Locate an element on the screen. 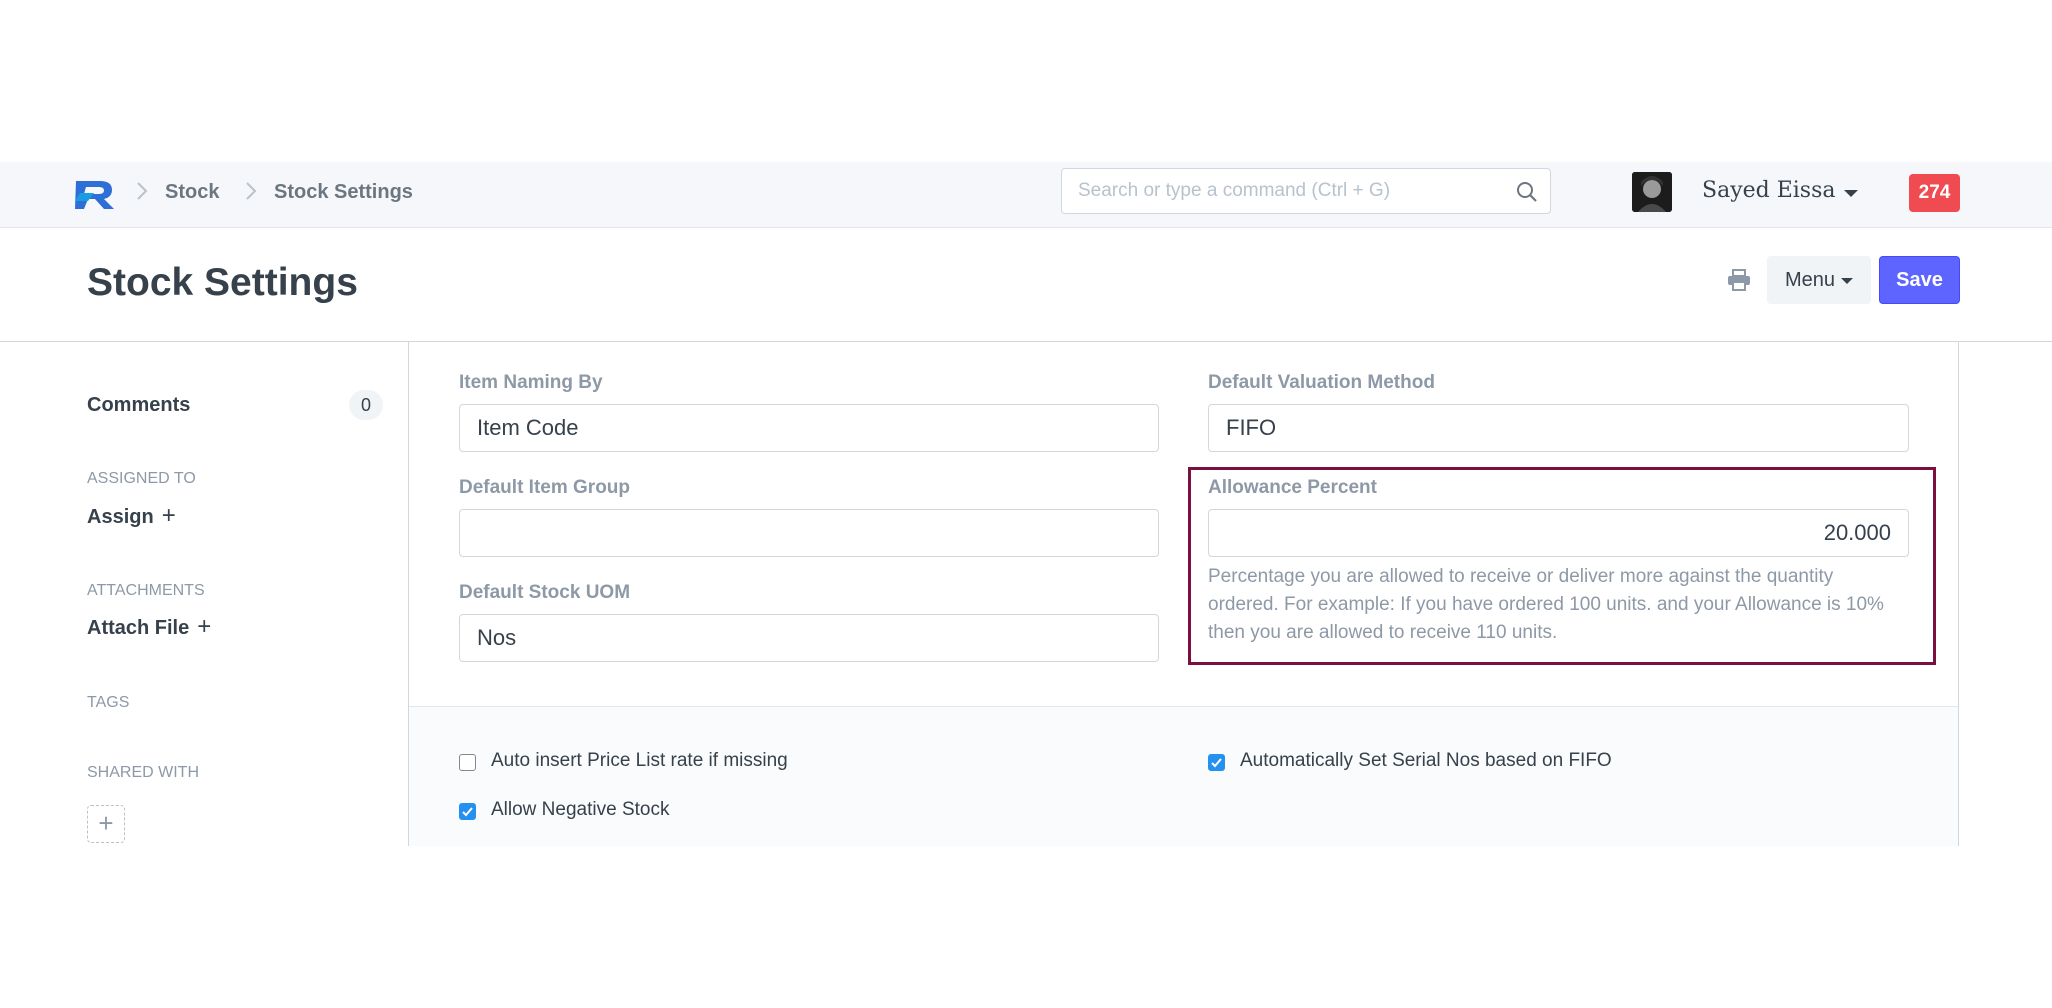 The height and width of the screenshot is (1008, 2052). menu-dropdown-button: Menu is located at coordinates (1819, 280).